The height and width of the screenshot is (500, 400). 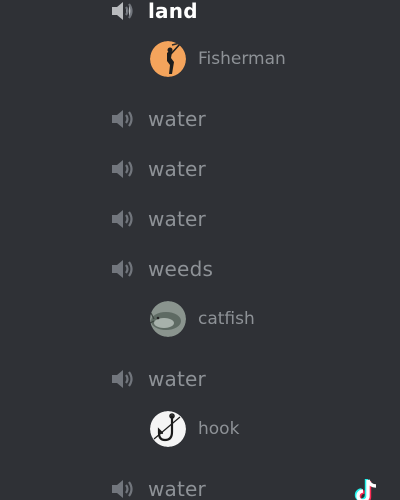 What do you see at coordinates (219, 429) in the screenshot?
I see `user-name: hook` at bounding box center [219, 429].